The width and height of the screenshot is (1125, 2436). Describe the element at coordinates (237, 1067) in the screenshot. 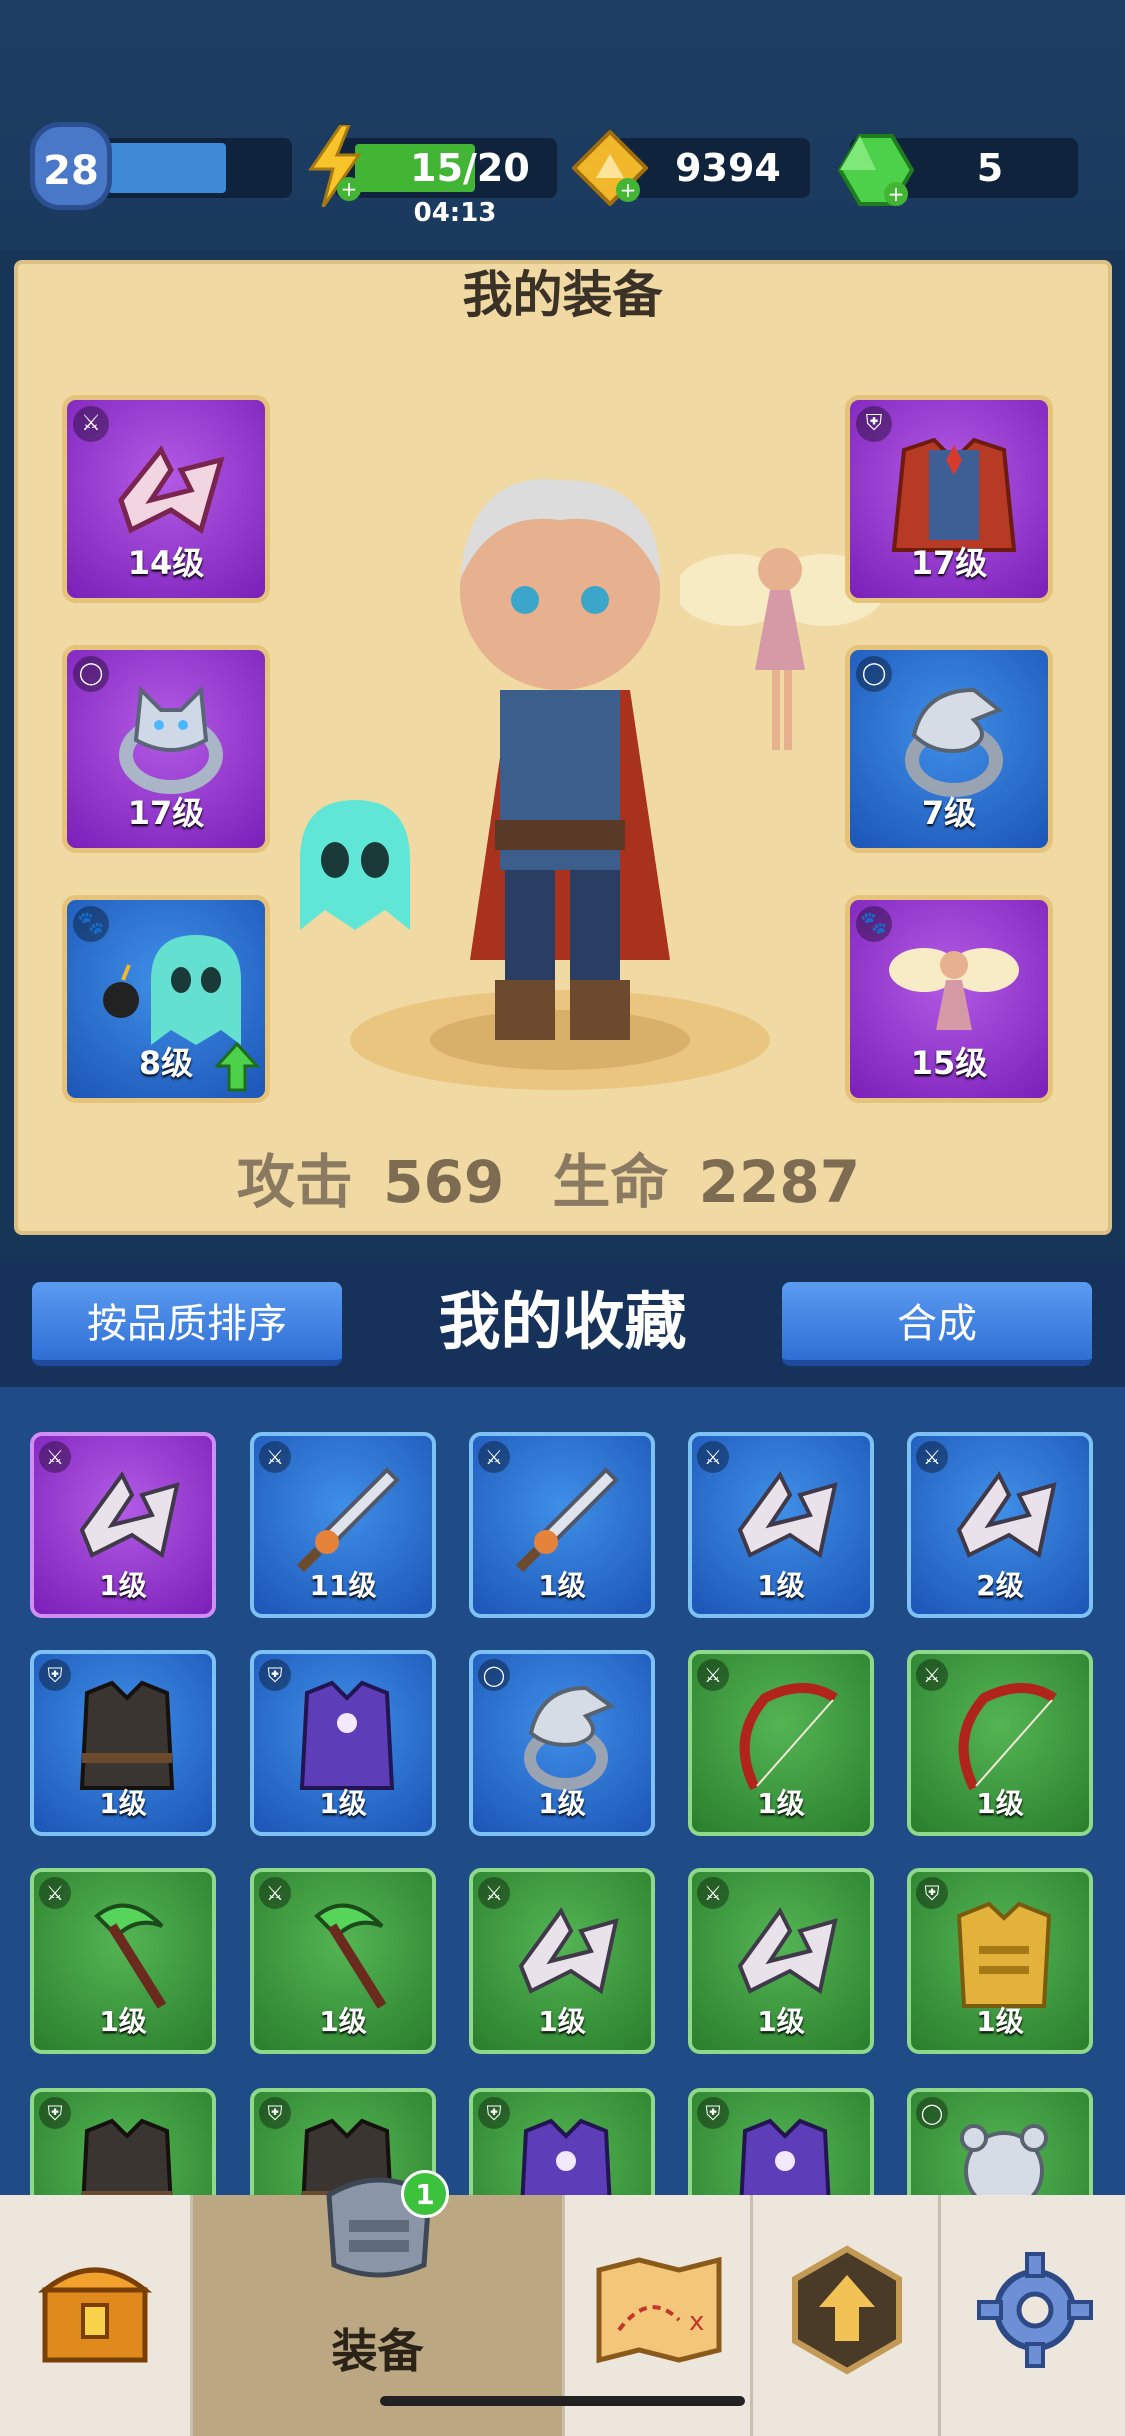

I see `upgrade-arrow-icon` at that location.